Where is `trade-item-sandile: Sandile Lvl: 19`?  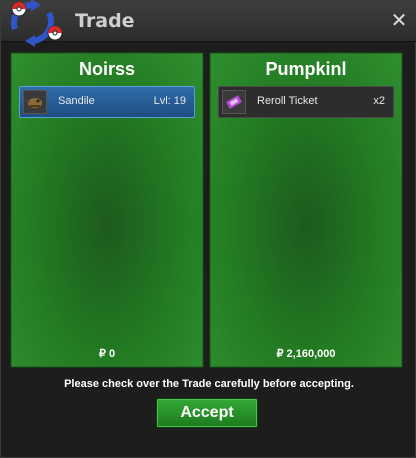 trade-item-sandile: Sandile Lvl: 19 is located at coordinates (107, 102).